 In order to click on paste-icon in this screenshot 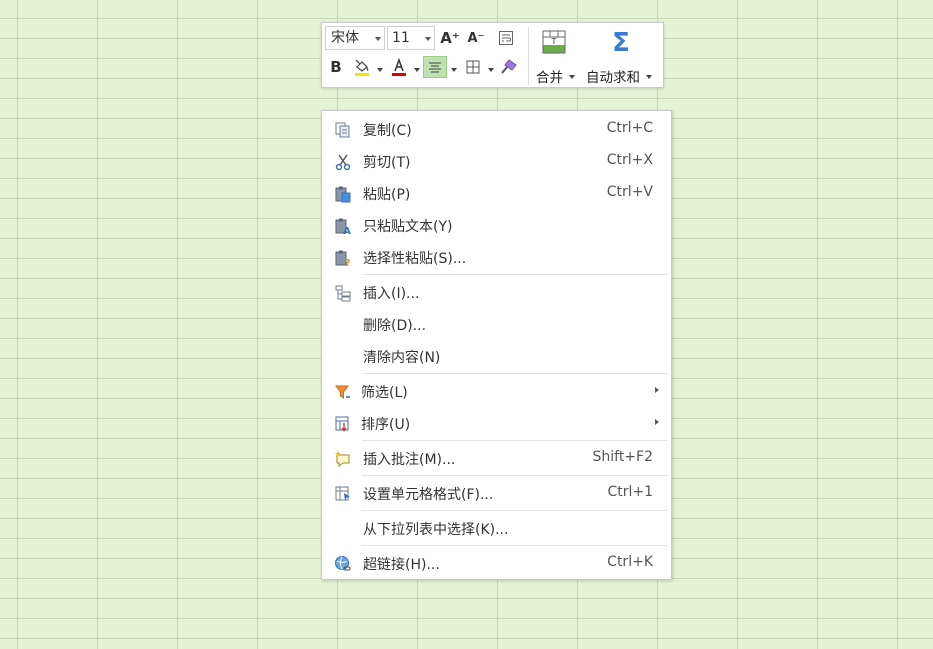, I will do `click(343, 194)`.